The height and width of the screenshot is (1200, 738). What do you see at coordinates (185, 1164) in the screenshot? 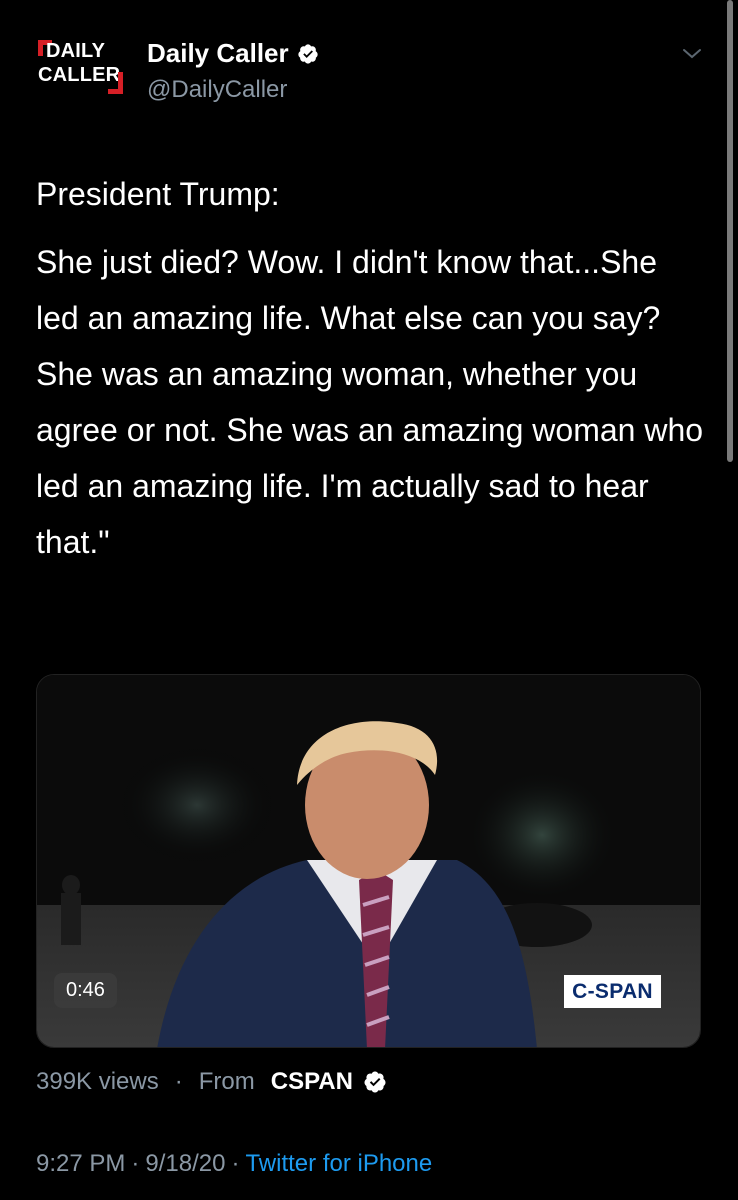
I see `tweet-date: 9/18/20` at bounding box center [185, 1164].